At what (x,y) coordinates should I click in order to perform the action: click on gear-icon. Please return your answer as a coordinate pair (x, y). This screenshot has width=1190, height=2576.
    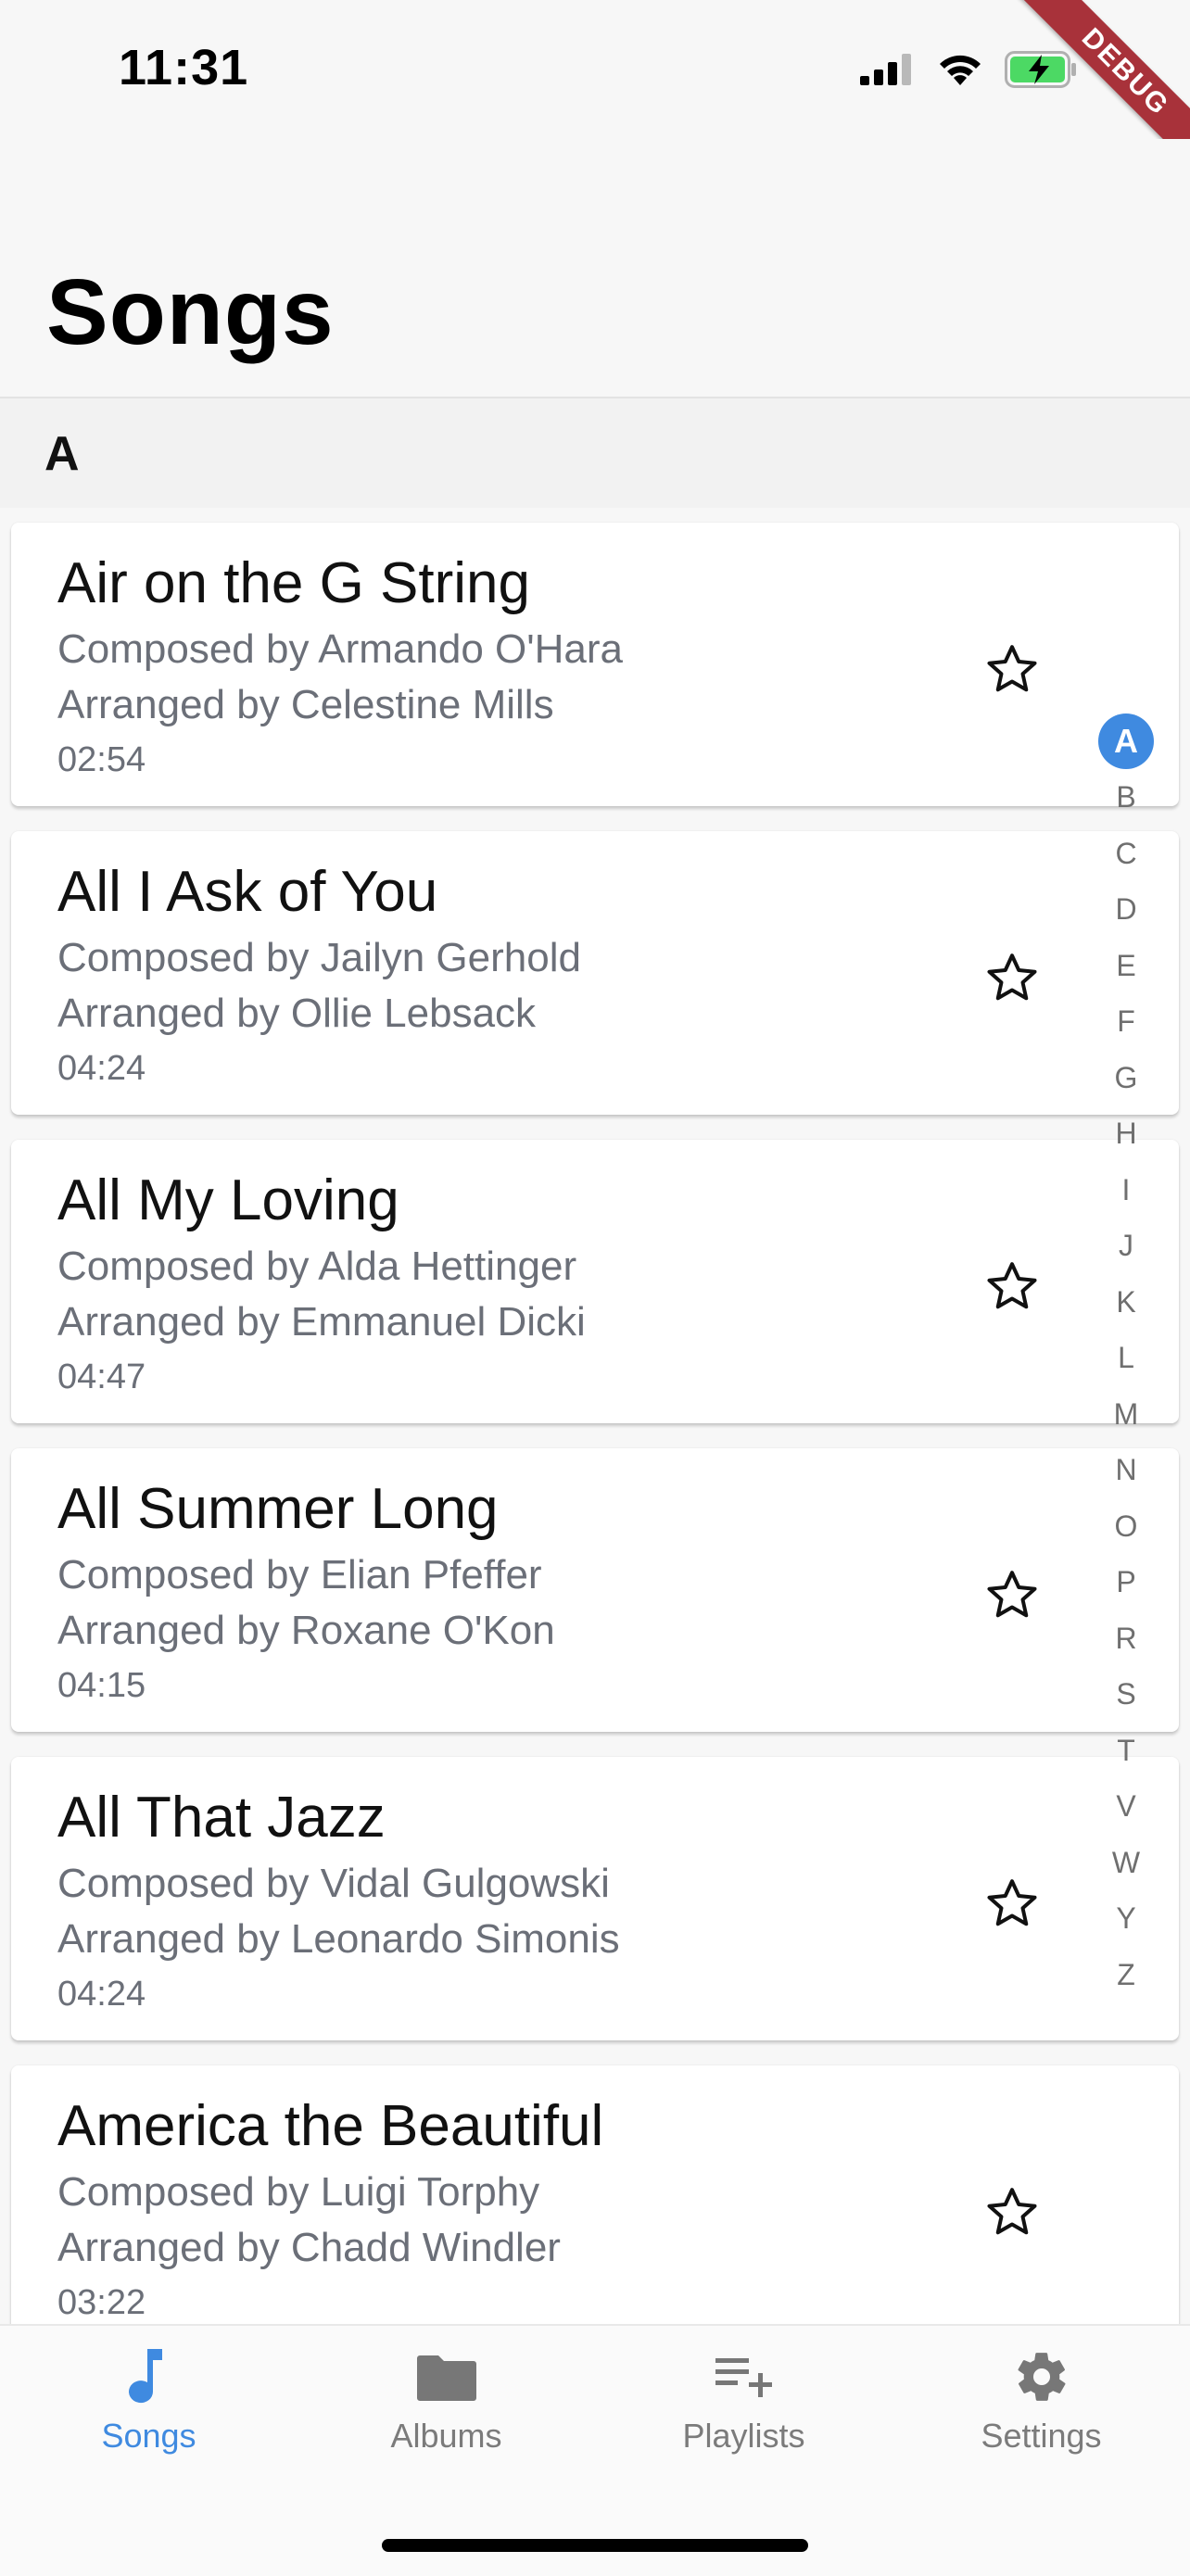
    Looking at the image, I should click on (1041, 2376).